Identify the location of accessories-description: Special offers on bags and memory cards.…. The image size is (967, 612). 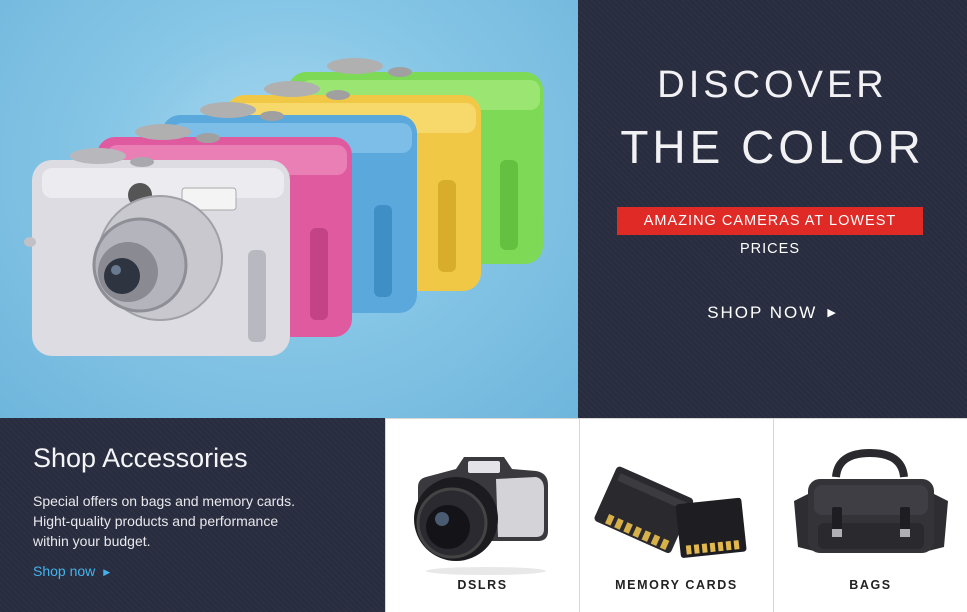
(193, 521).